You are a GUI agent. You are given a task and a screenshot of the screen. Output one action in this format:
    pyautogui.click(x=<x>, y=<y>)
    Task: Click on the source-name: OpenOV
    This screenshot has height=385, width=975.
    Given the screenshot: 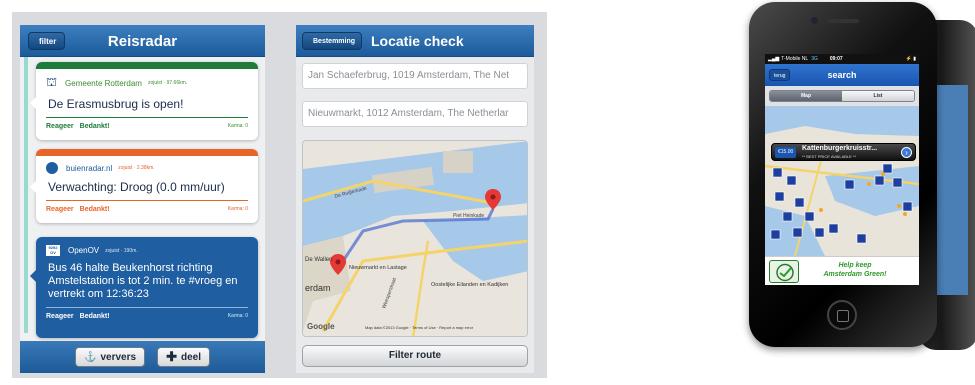 What is the action you would take?
    pyautogui.click(x=83, y=250)
    